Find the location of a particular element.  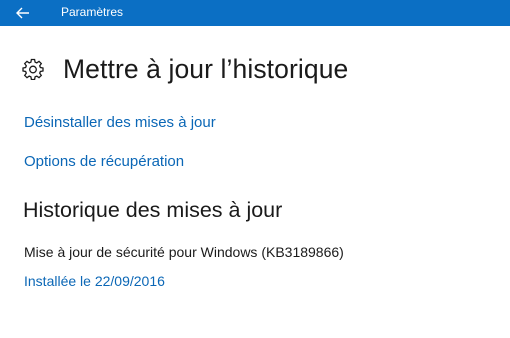

title-bar: Paramètres is located at coordinates (255, 13).